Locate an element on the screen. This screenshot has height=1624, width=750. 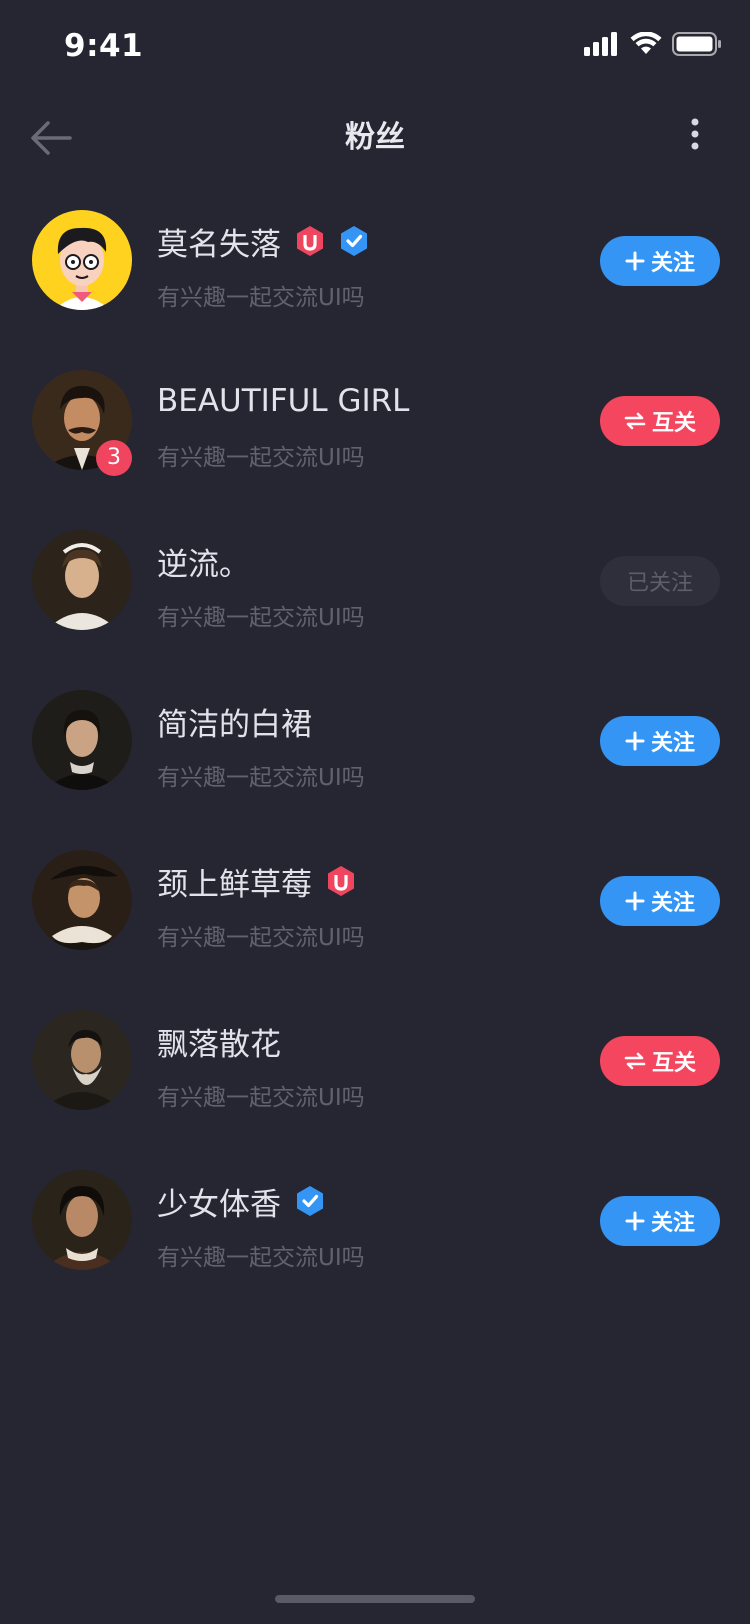
fan-list-item: 简洁的白裙 有兴趣一起交流UI吗 关注 is located at coordinates (375, 742).